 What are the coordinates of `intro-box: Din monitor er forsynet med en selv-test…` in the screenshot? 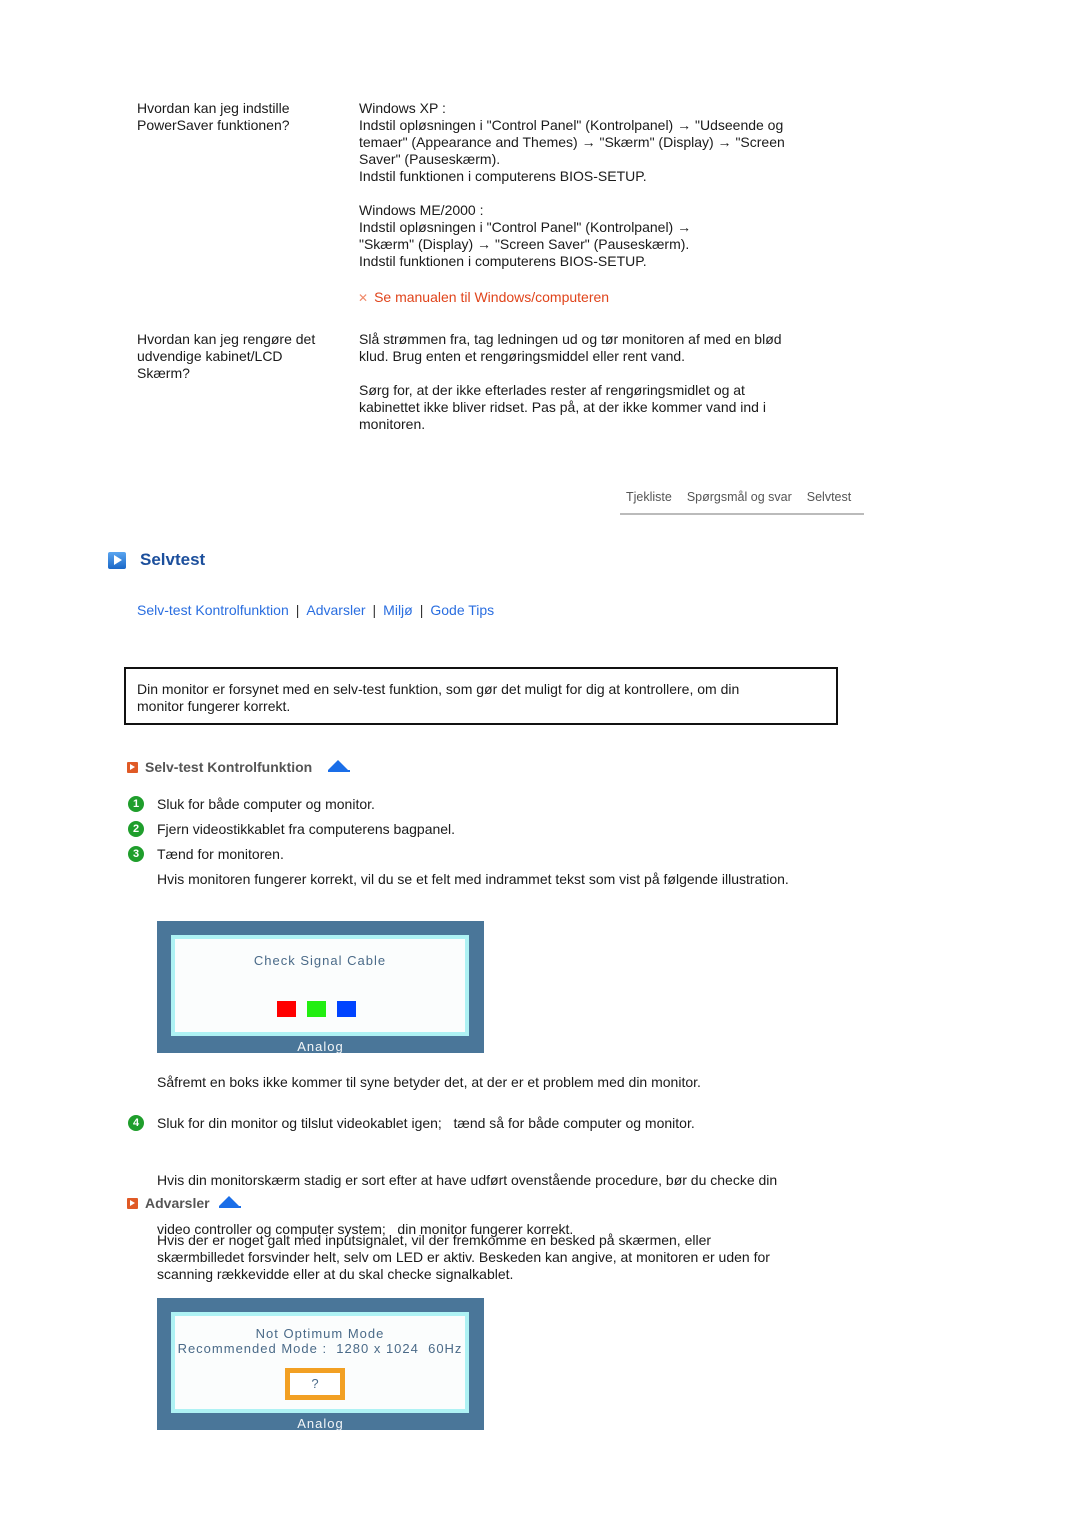 It's located at (481, 696).